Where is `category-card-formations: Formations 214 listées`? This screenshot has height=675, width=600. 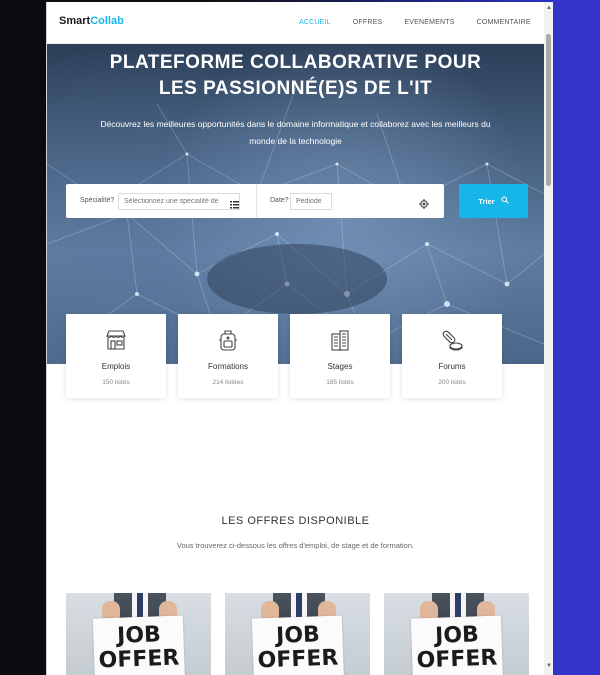 category-card-formations: Formations 214 listées is located at coordinates (228, 356).